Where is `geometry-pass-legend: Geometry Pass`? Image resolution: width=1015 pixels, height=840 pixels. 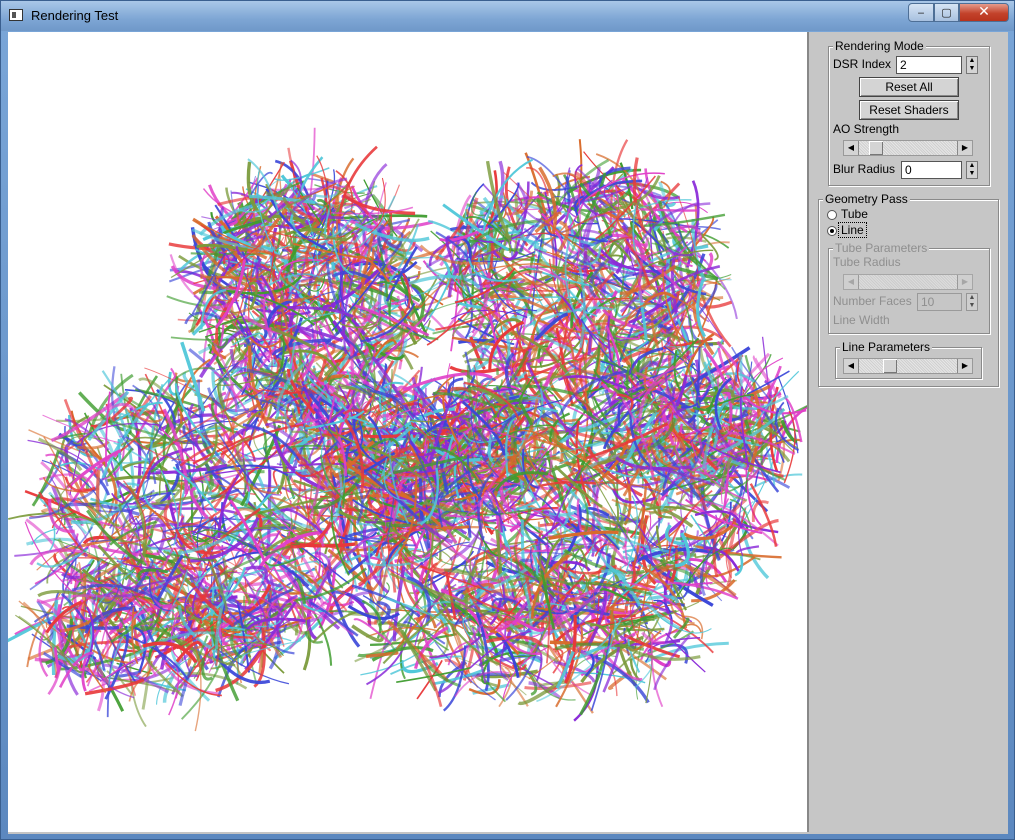
geometry-pass-legend: Geometry Pass is located at coordinates (866, 199).